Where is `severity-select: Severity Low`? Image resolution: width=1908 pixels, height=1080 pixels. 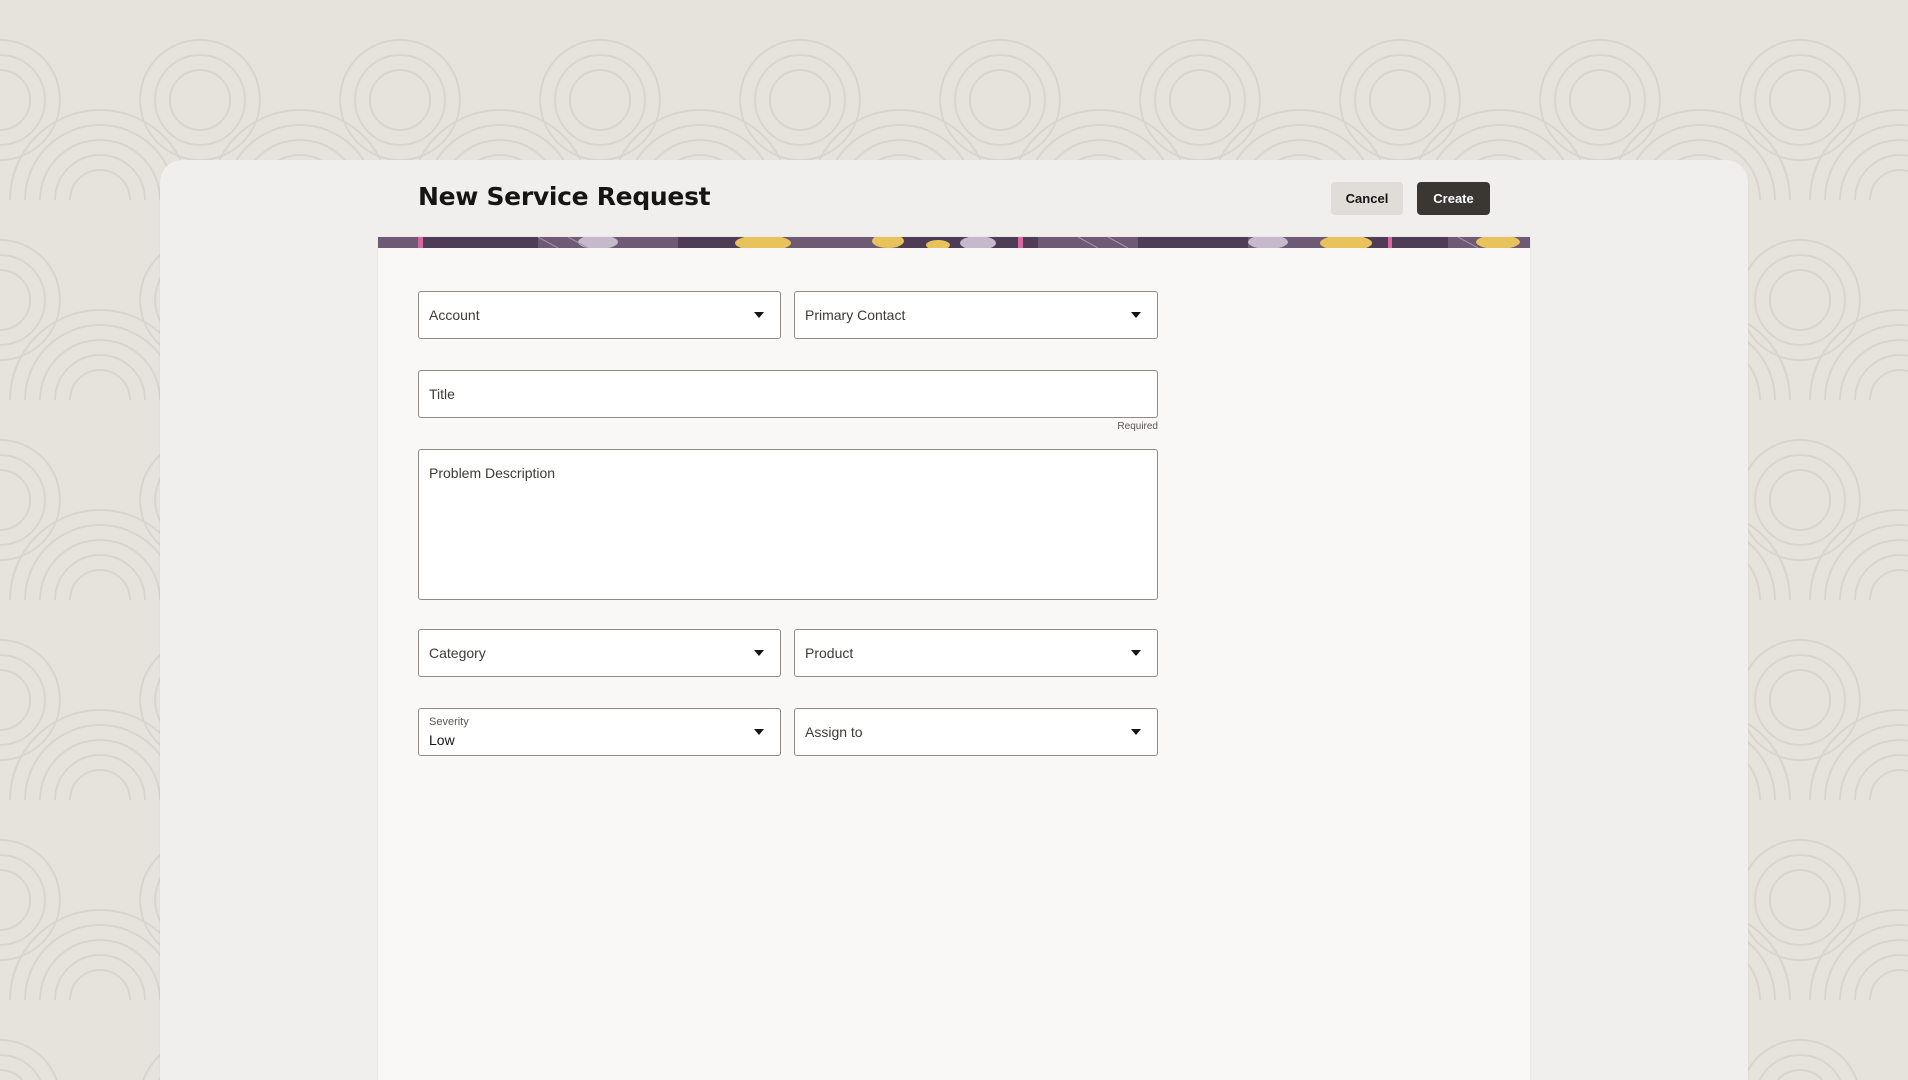
severity-select: Severity Low is located at coordinates (599, 732).